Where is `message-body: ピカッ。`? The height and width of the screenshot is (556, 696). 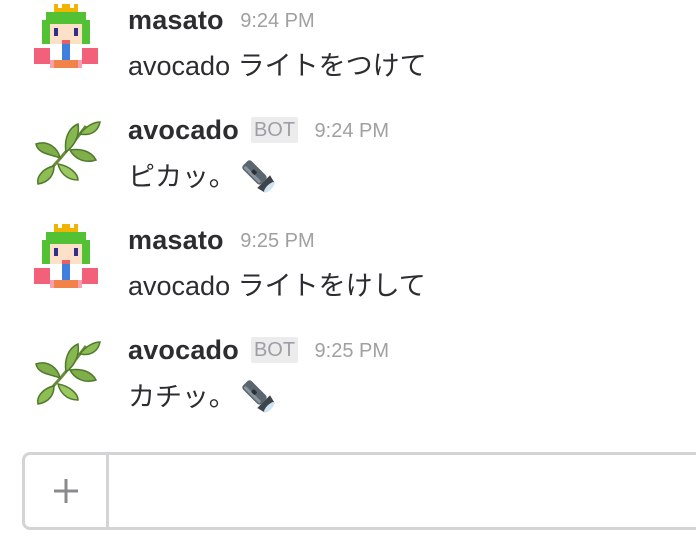
message-body: ピカッ。 is located at coordinates (203, 176).